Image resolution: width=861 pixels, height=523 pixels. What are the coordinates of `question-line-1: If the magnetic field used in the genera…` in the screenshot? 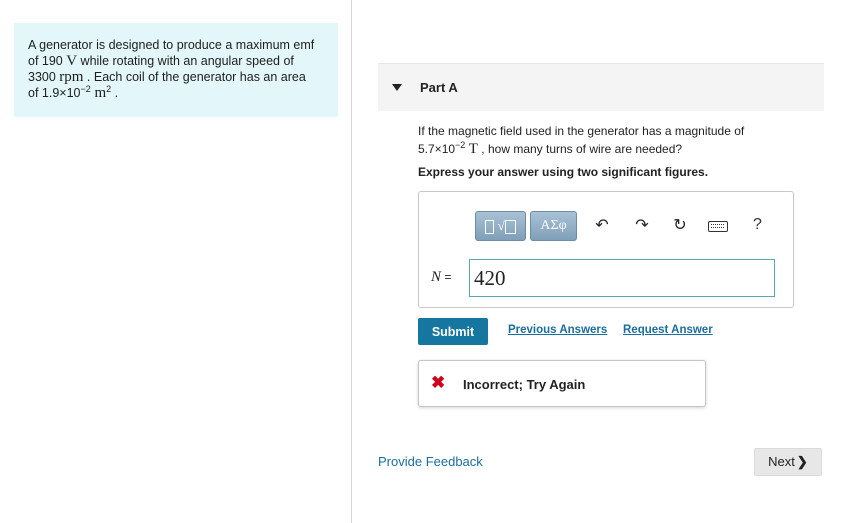 It's located at (581, 131).